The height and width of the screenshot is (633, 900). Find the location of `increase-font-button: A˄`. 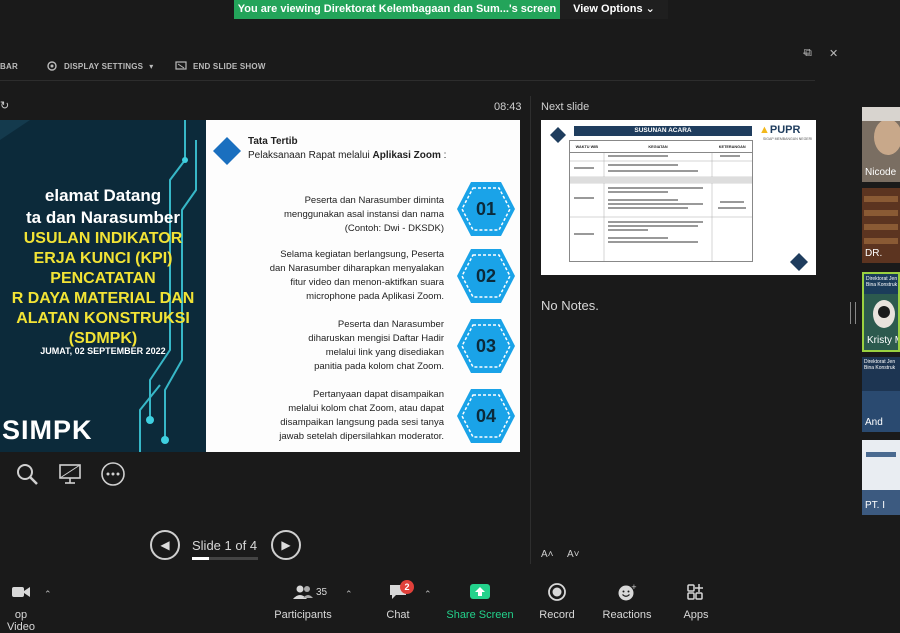

increase-font-button: A˄ is located at coordinates (547, 554).